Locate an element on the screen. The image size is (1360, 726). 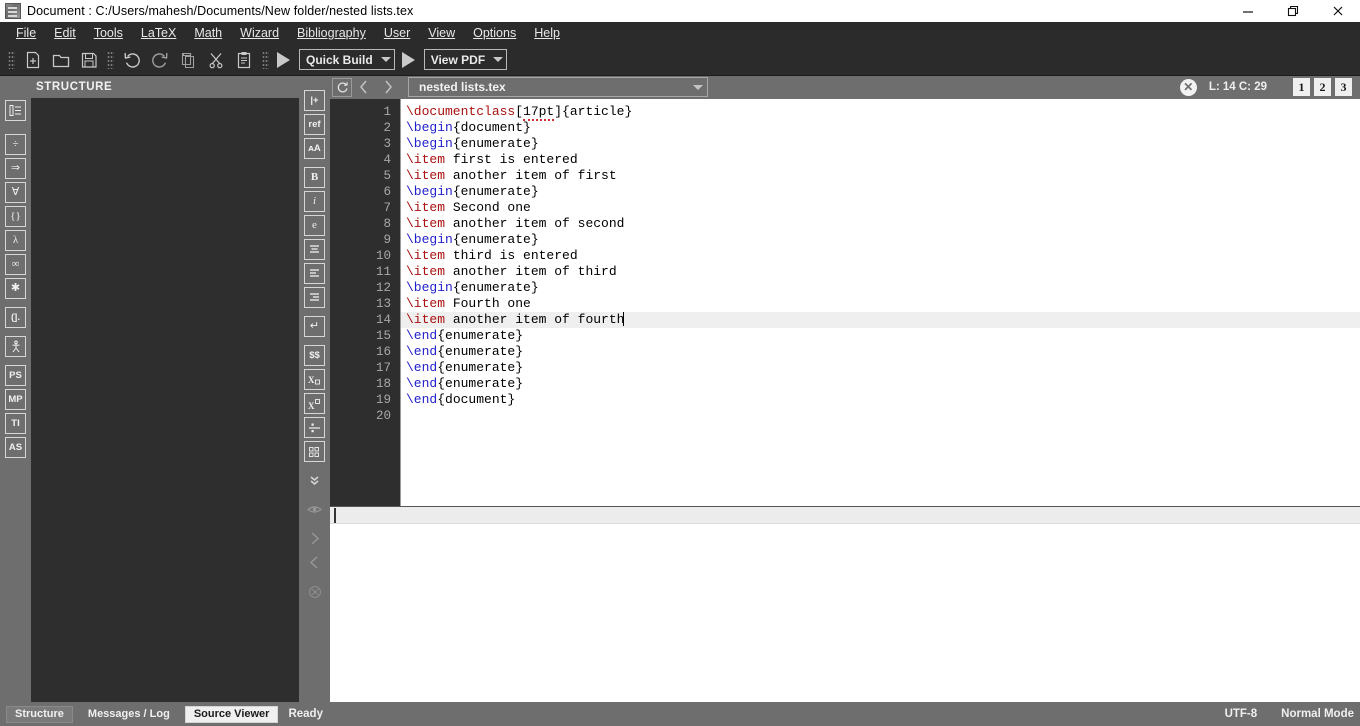
source-viewer-toolbar is located at coordinates (845, 515).